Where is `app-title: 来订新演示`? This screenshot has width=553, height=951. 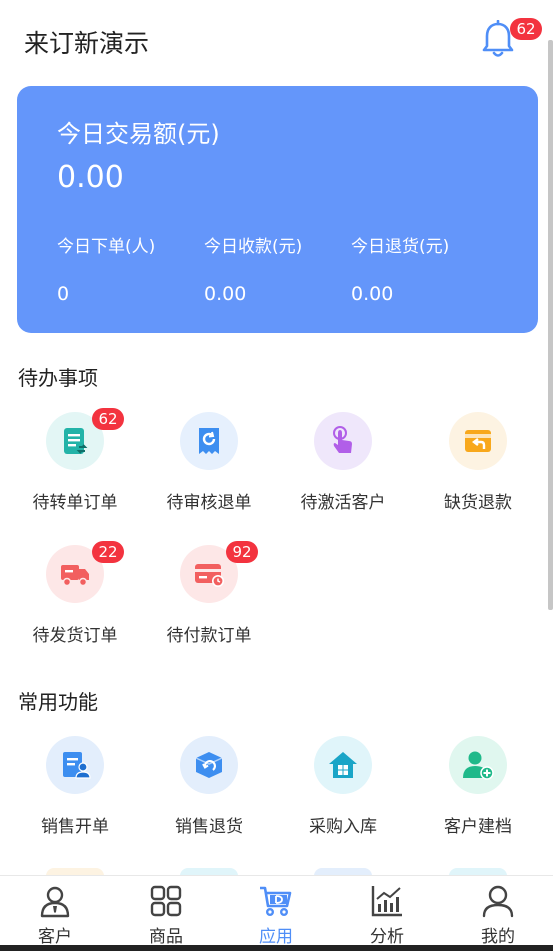
app-title: 来订新演示 is located at coordinates (87, 43).